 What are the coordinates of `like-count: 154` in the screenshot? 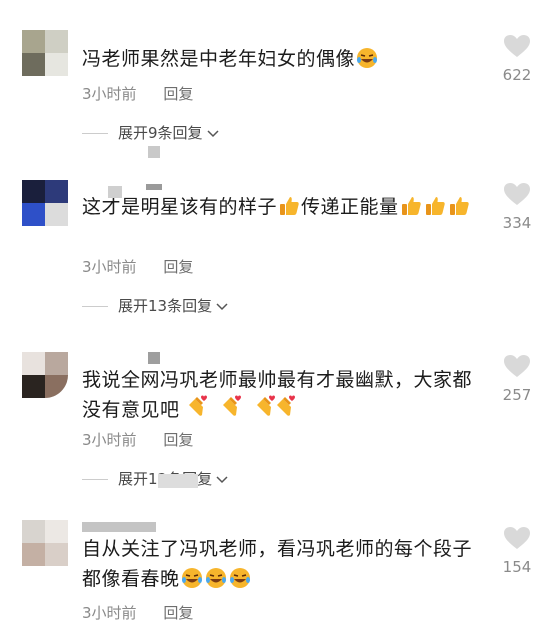 It's located at (517, 567).